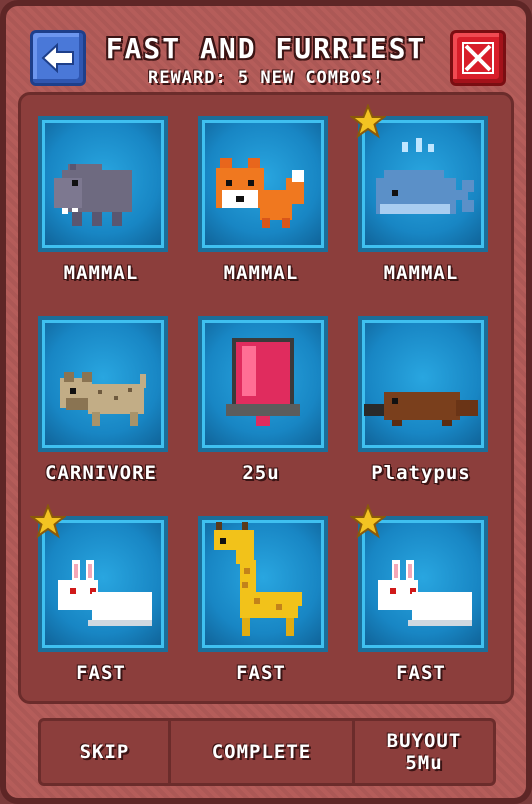  Describe the element at coordinates (101, 473) in the screenshot. I see `tile-label: CARNIVORE` at that location.